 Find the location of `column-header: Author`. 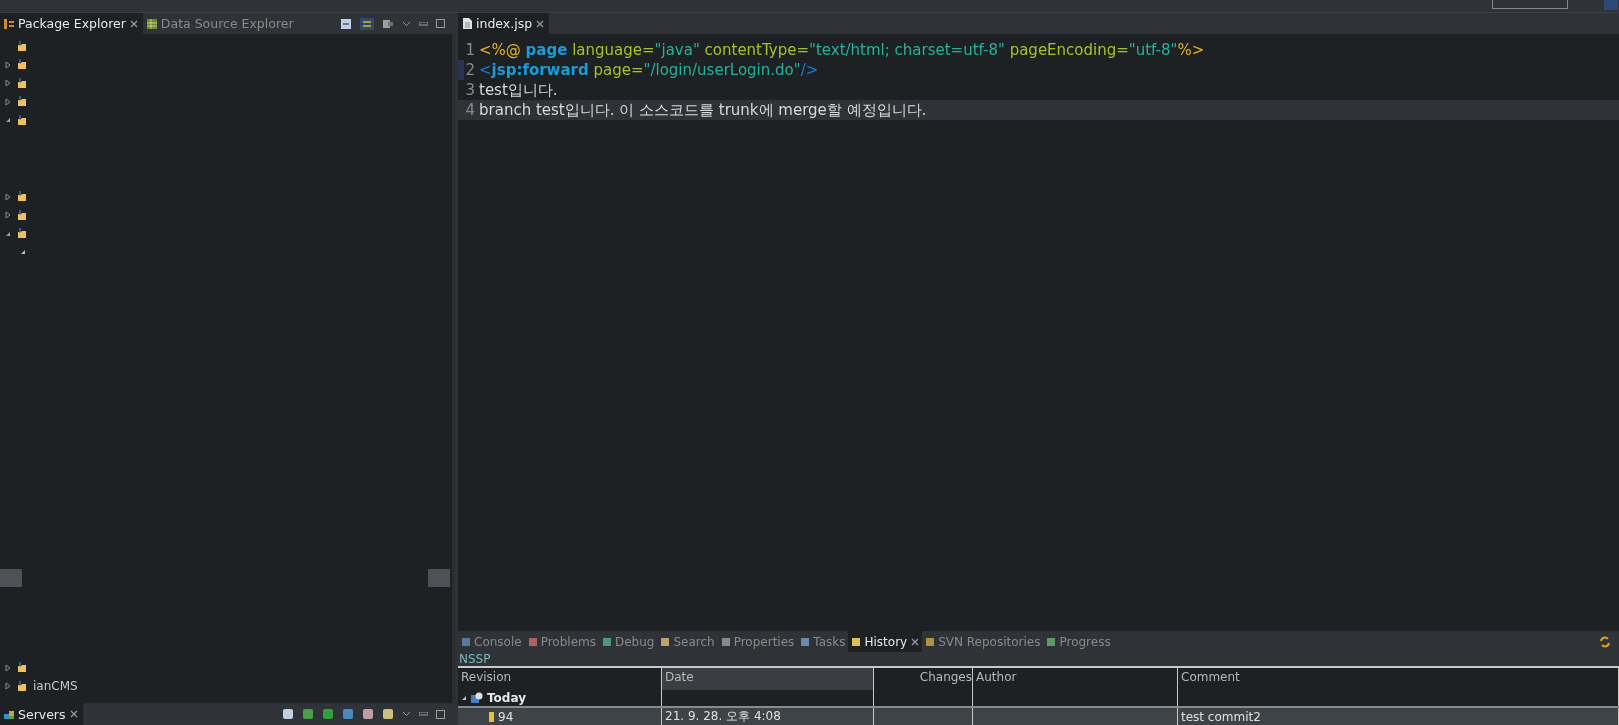

column-header: Author is located at coordinates (1075, 679).